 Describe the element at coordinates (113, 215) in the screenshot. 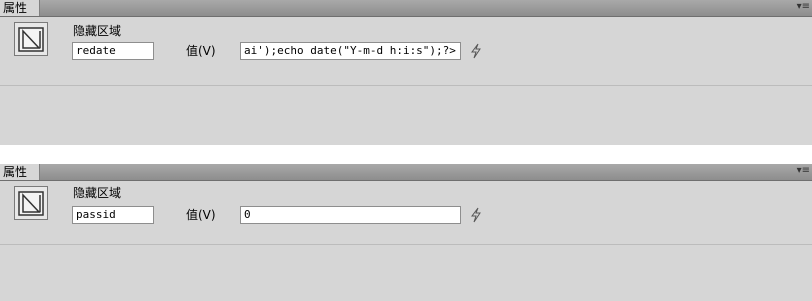

I see `field-name-input: passid` at that location.